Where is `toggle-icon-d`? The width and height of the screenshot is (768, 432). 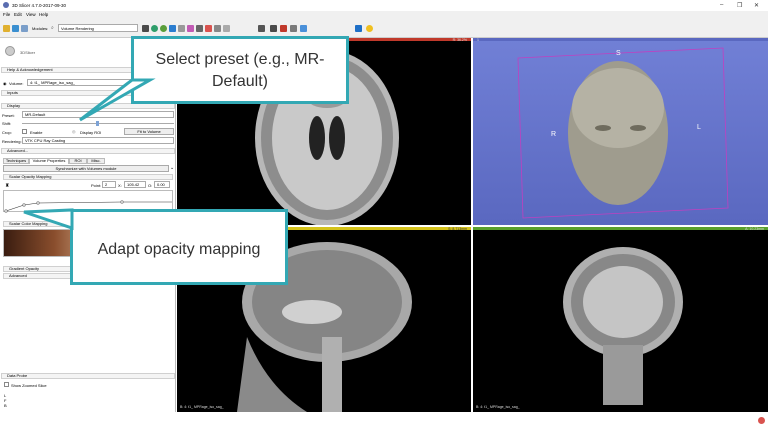 toggle-icon-d is located at coordinates (303, 28).